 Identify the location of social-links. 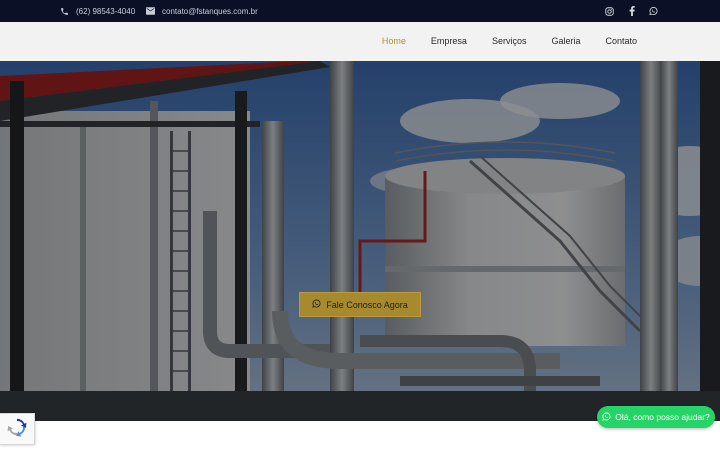
(631, 11).